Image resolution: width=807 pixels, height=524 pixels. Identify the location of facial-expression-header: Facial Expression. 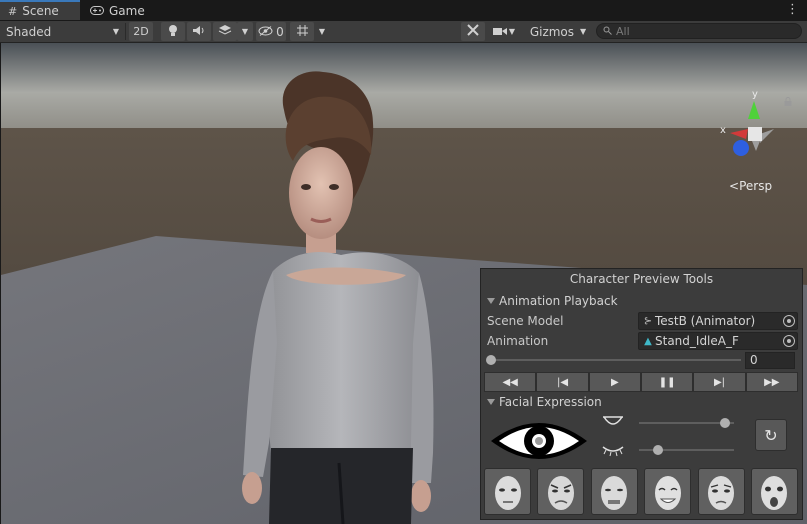
(550, 402).